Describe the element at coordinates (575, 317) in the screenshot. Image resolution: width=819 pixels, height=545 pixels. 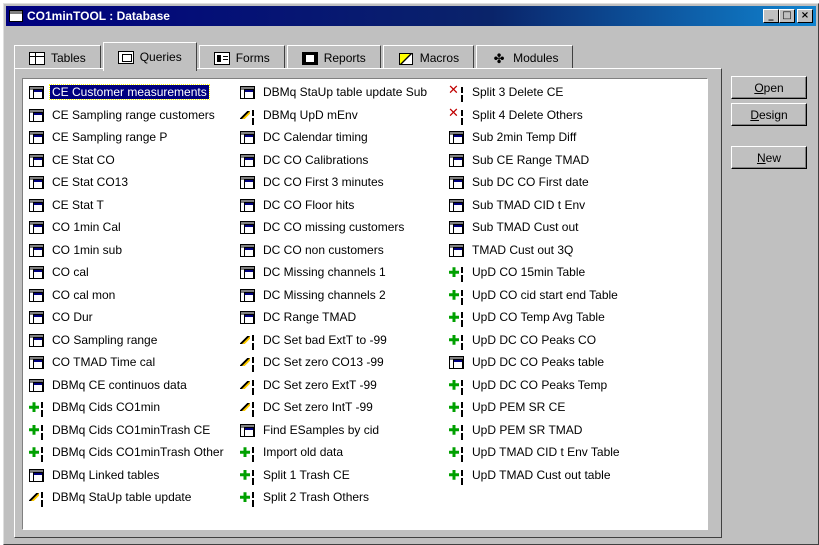
I see `query-item: UpD CO Temp Avg Table` at that location.